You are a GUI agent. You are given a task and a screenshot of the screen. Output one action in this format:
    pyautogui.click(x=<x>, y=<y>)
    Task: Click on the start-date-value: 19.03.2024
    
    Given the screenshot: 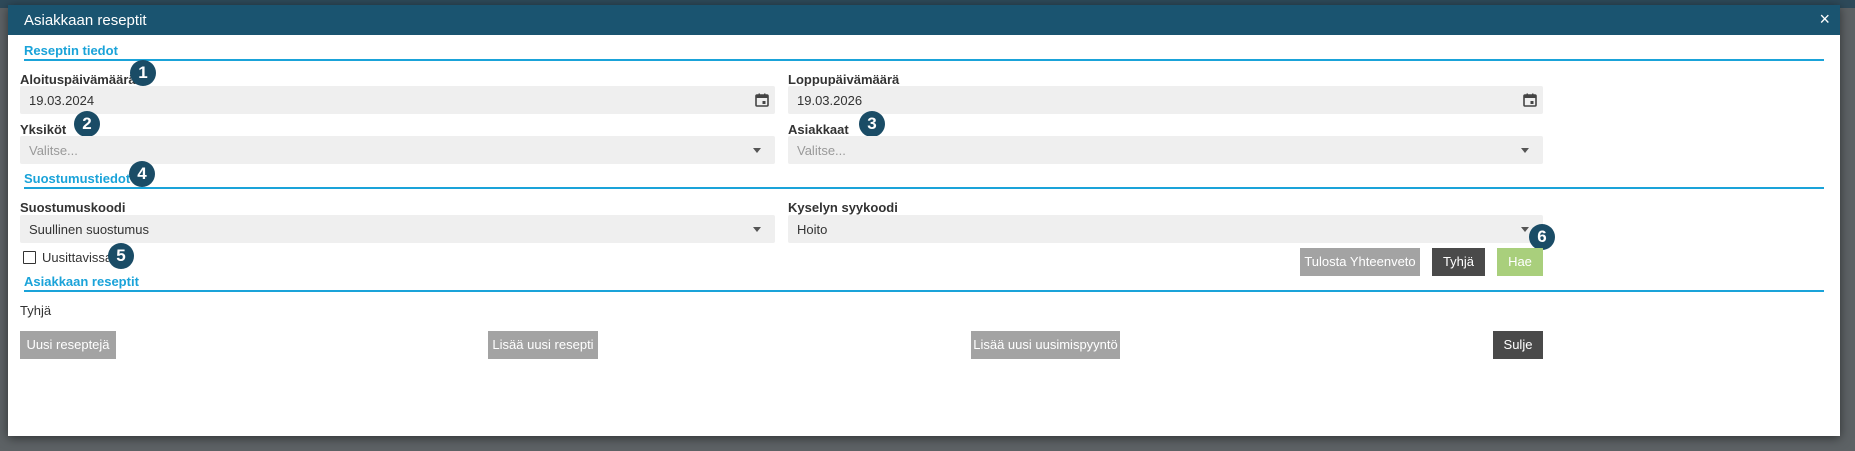 What is the action you would take?
    pyautogui.click(x=62, y=100)
    